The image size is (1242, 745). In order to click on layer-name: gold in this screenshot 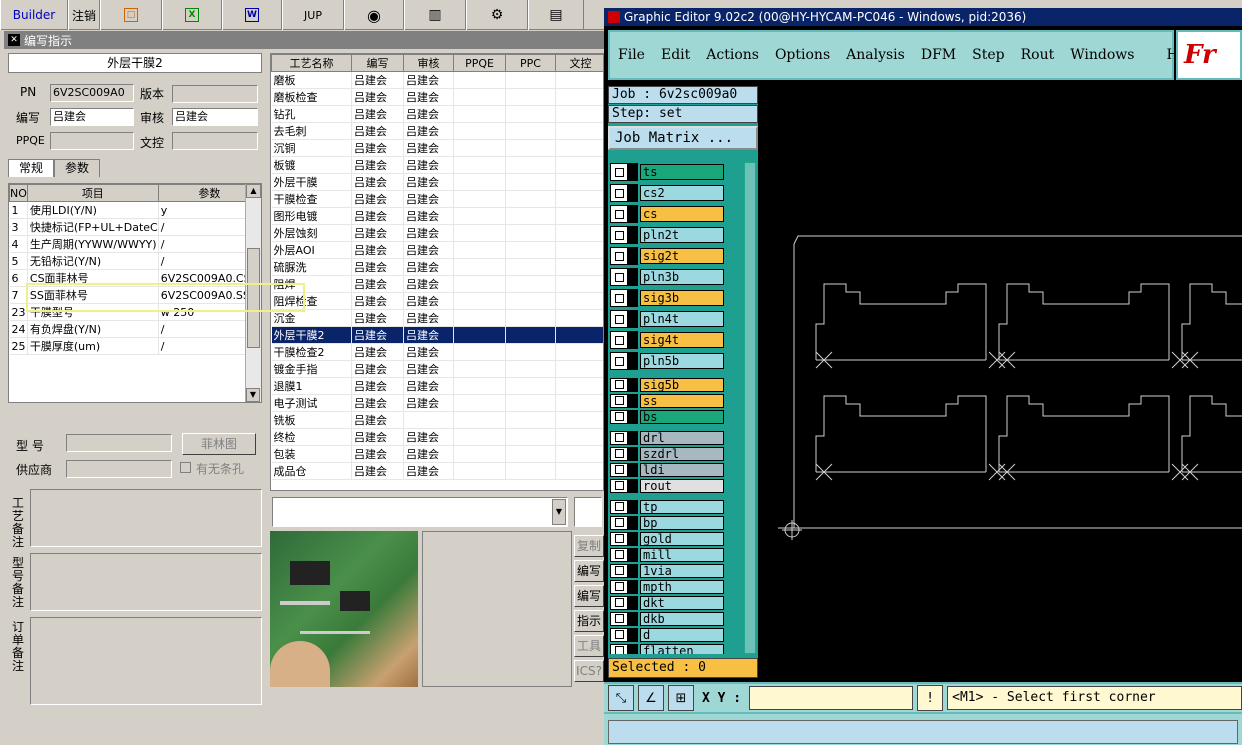, I will do `click(682, 538)`.